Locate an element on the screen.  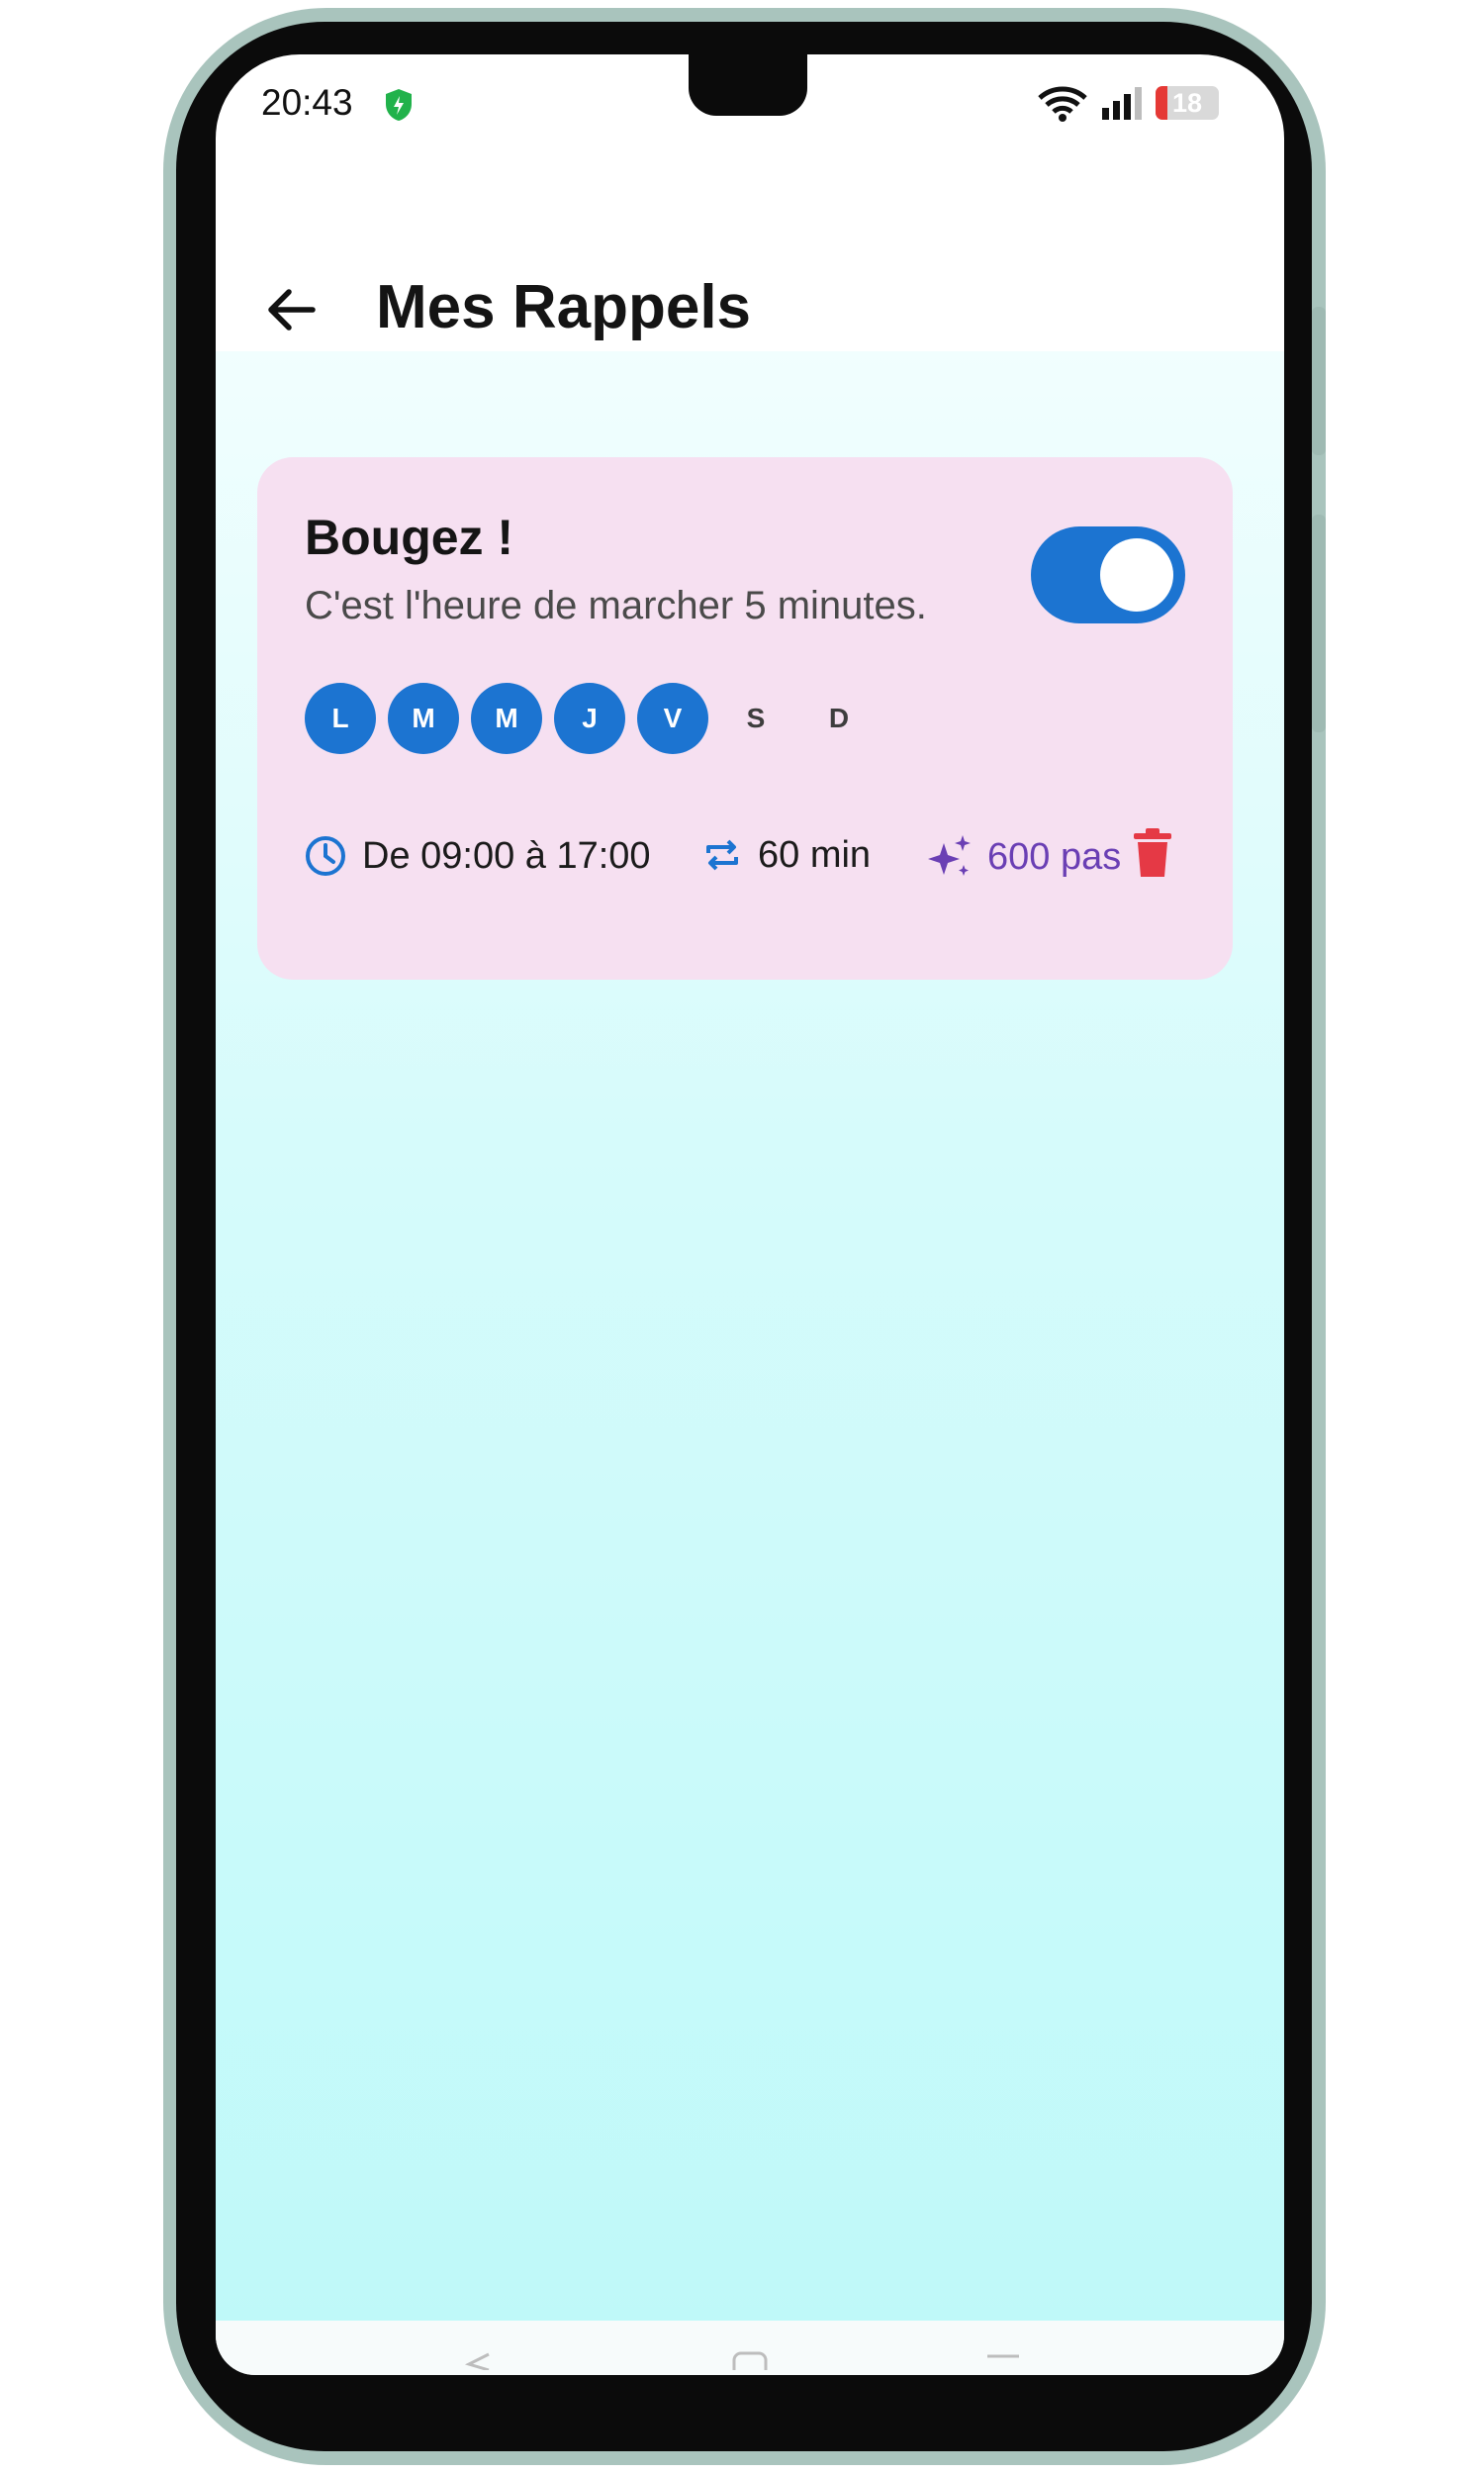
wifi-icon is located at coordinates (1062, 104).